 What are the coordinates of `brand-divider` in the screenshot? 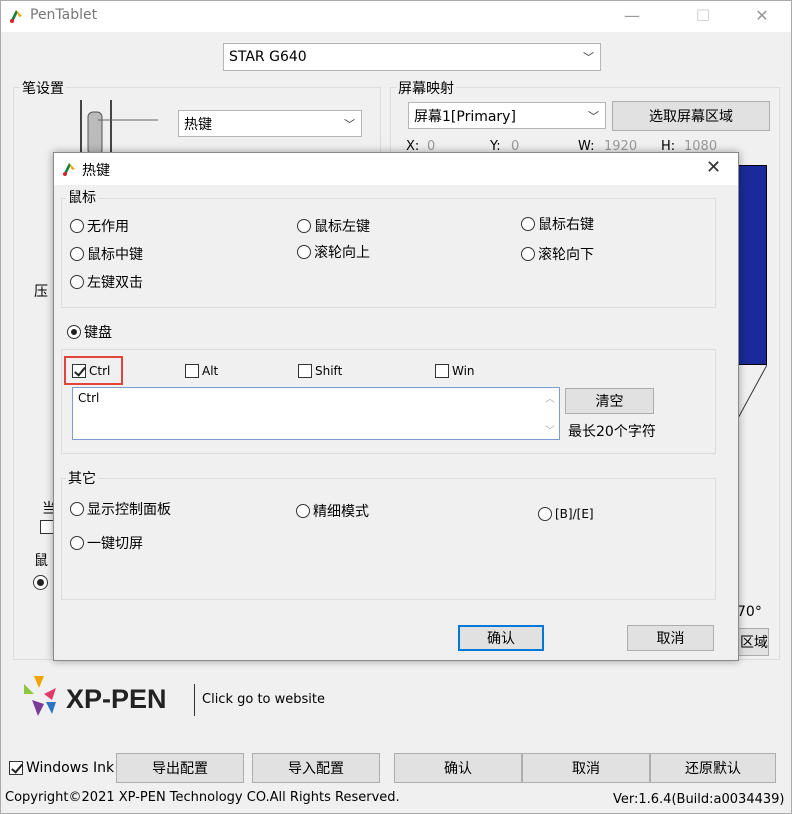 It's located at (194, 700).